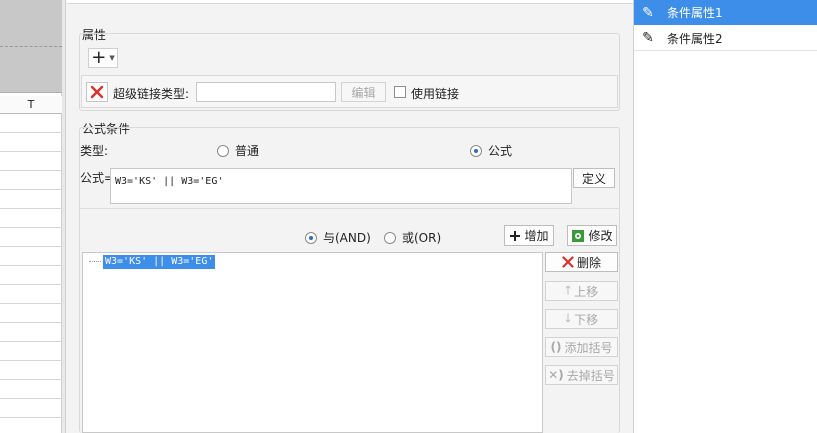 This screenshot has height=433, width=817. I want to click on formula-input: W3='KS' || W3='EG', so click(341, 186).